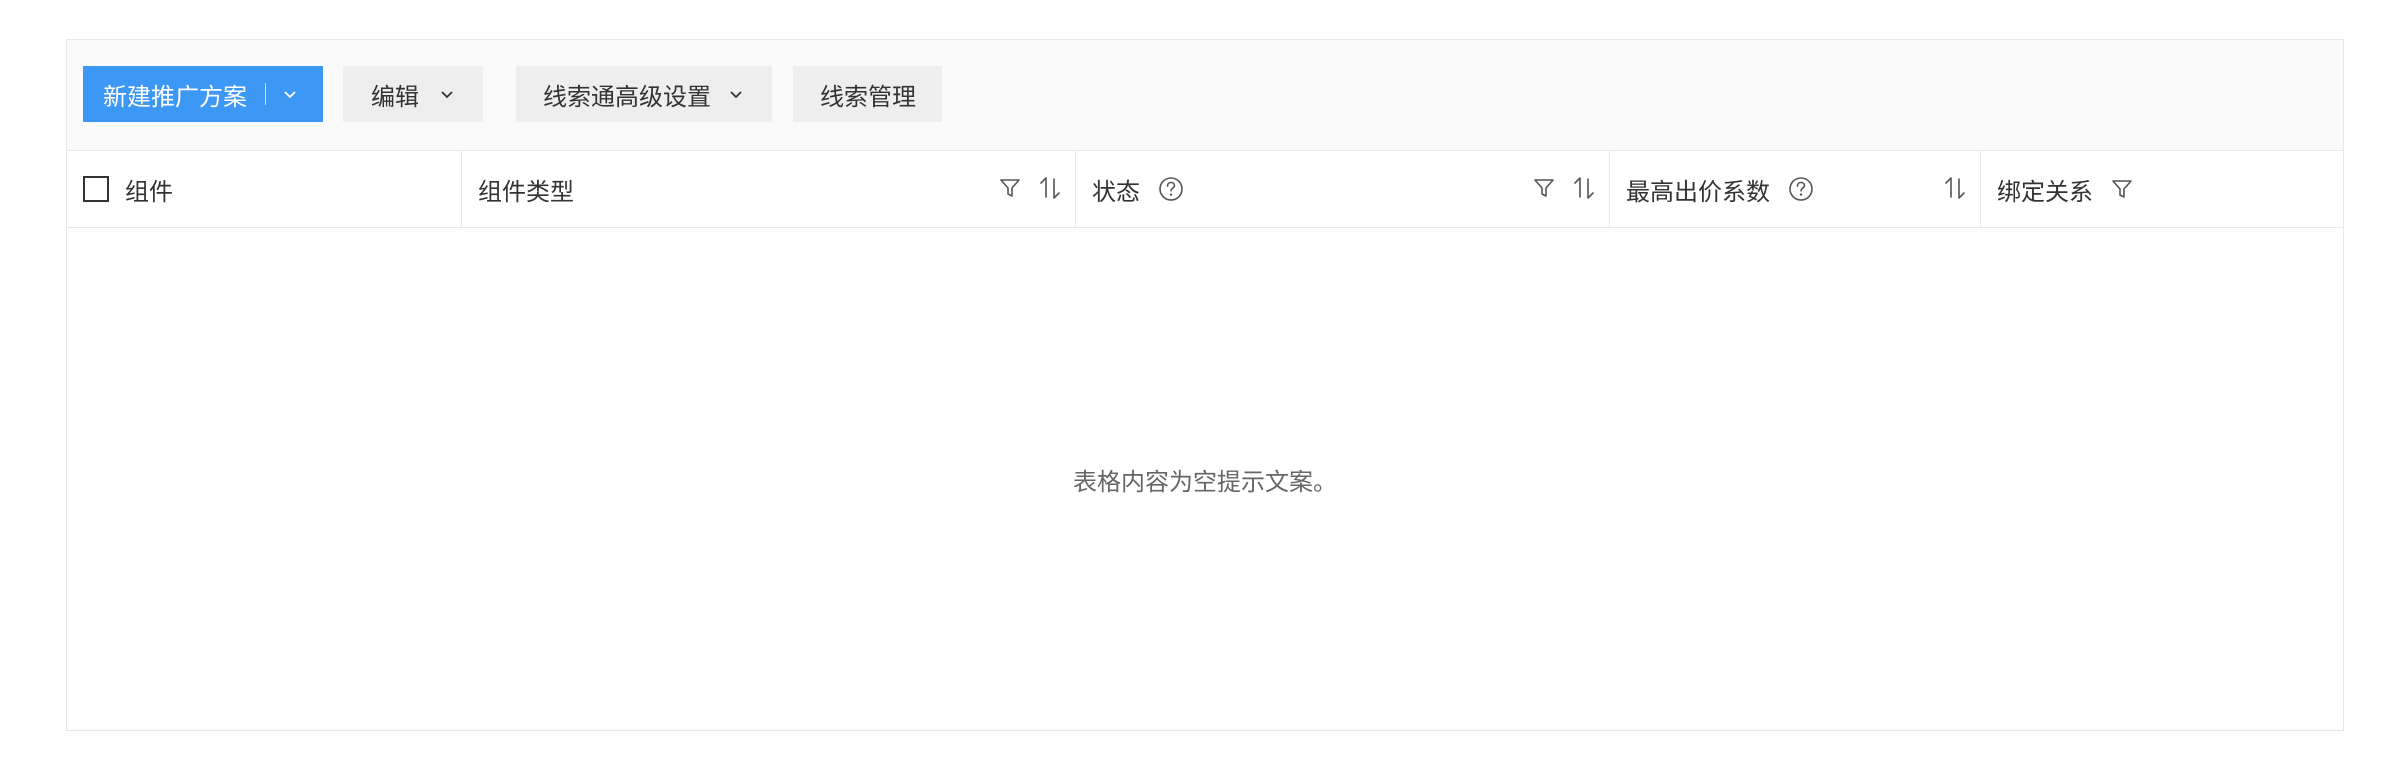 The image size is (2400, 769). What do you see at coordinates (395, 96) in the screenshot?
I see `edit-label: 编辑` at bounding box center [395, 96].